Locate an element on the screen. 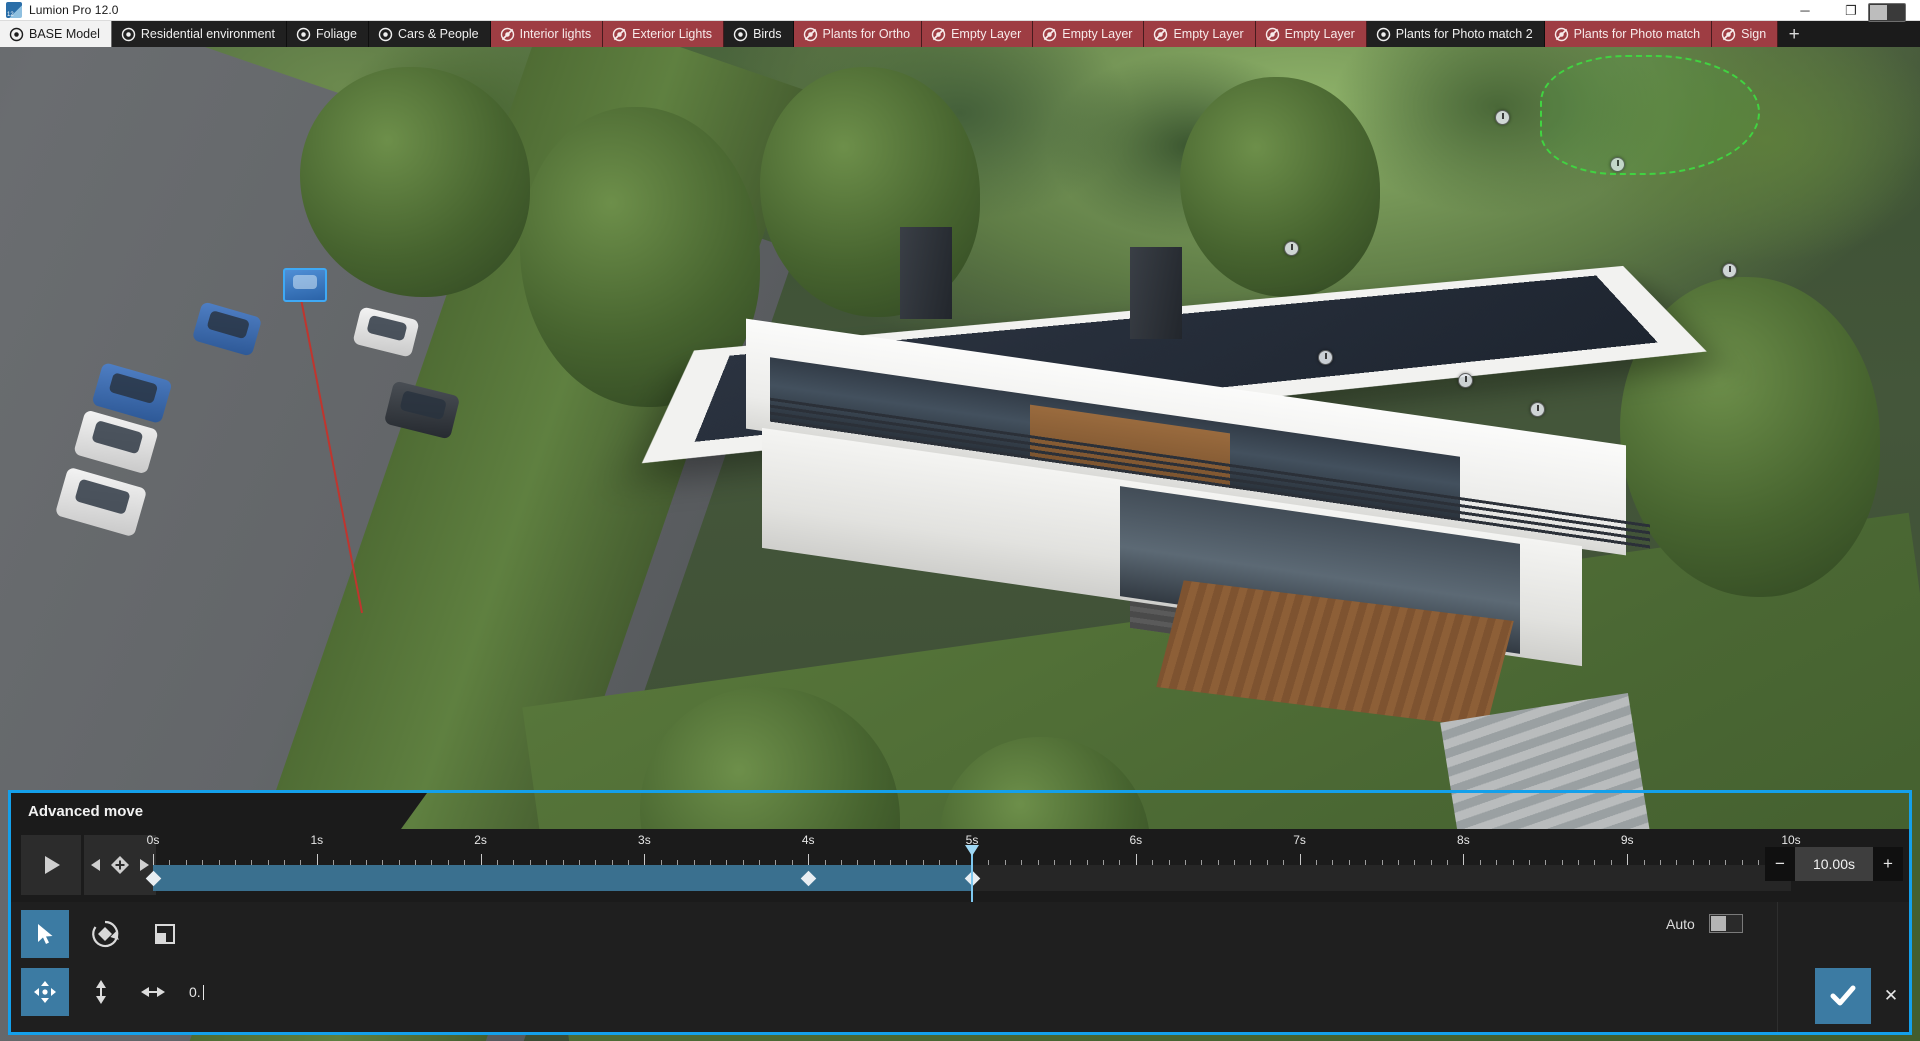 Image resolution: width=1920 pixels, height=1041 pixels. next-keyframe-icon is located at coordinates (145, 865).